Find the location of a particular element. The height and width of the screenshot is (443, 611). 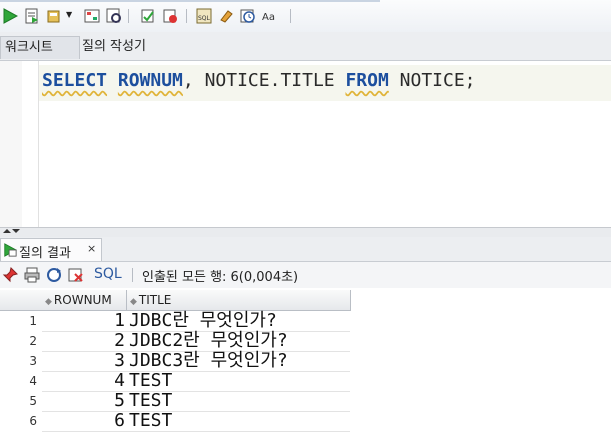

clear-eraser-icon is located at coordinates (226, 16).